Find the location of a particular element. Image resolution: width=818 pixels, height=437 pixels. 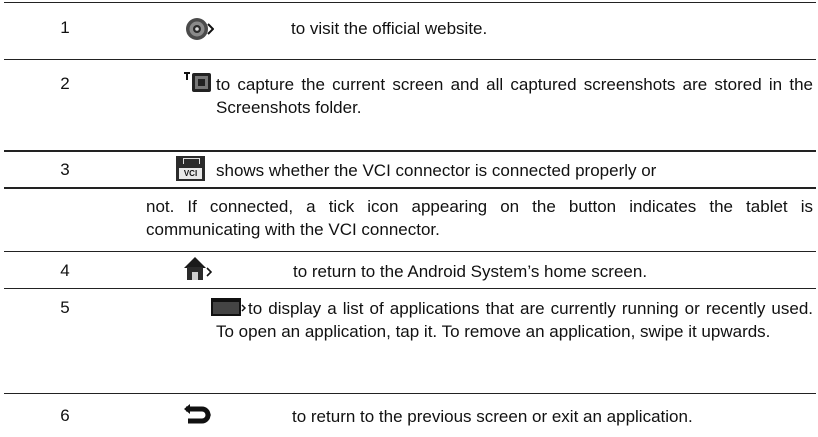

vci-icon-label: VCI is located at coordinates (190, 173).